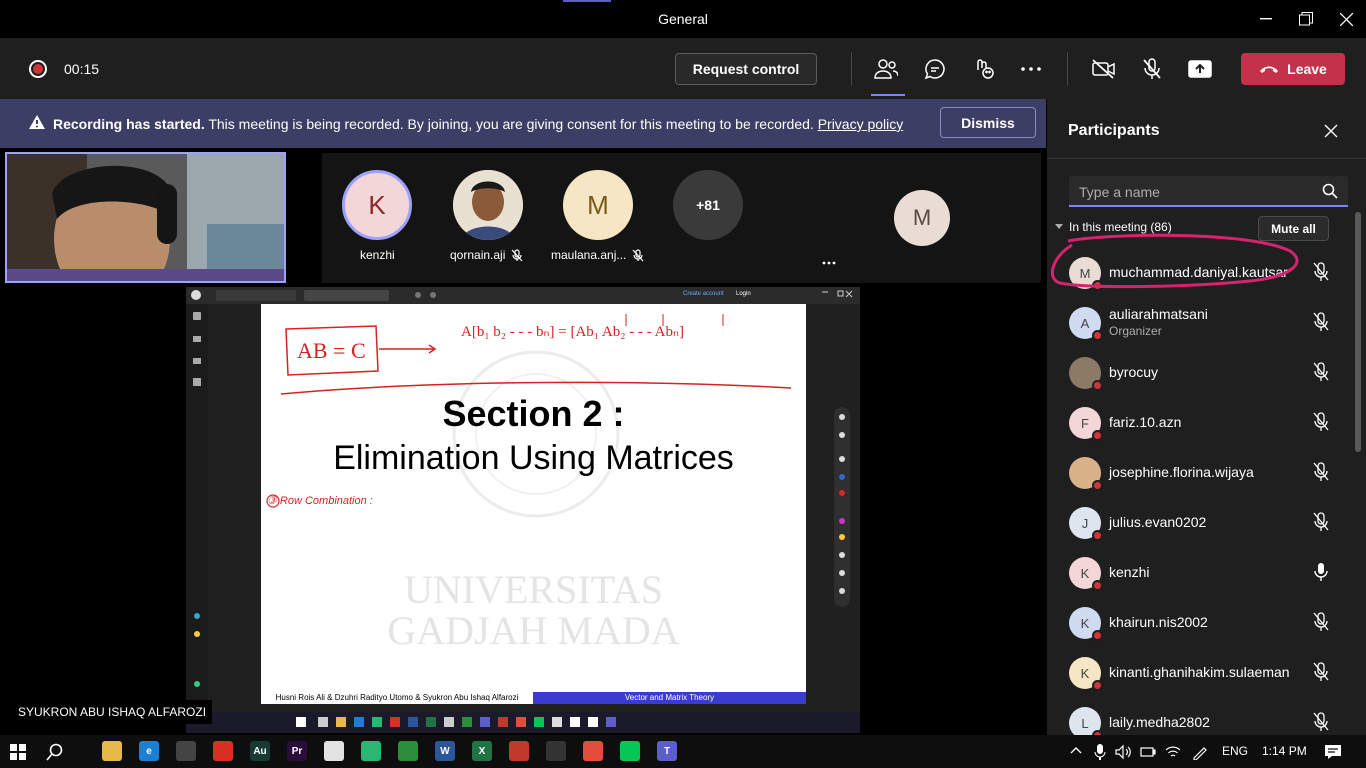  Describe the element at coordinates (129, 124) in the screenshot. I see `banner-bold-text: Recording has started.` at that location.